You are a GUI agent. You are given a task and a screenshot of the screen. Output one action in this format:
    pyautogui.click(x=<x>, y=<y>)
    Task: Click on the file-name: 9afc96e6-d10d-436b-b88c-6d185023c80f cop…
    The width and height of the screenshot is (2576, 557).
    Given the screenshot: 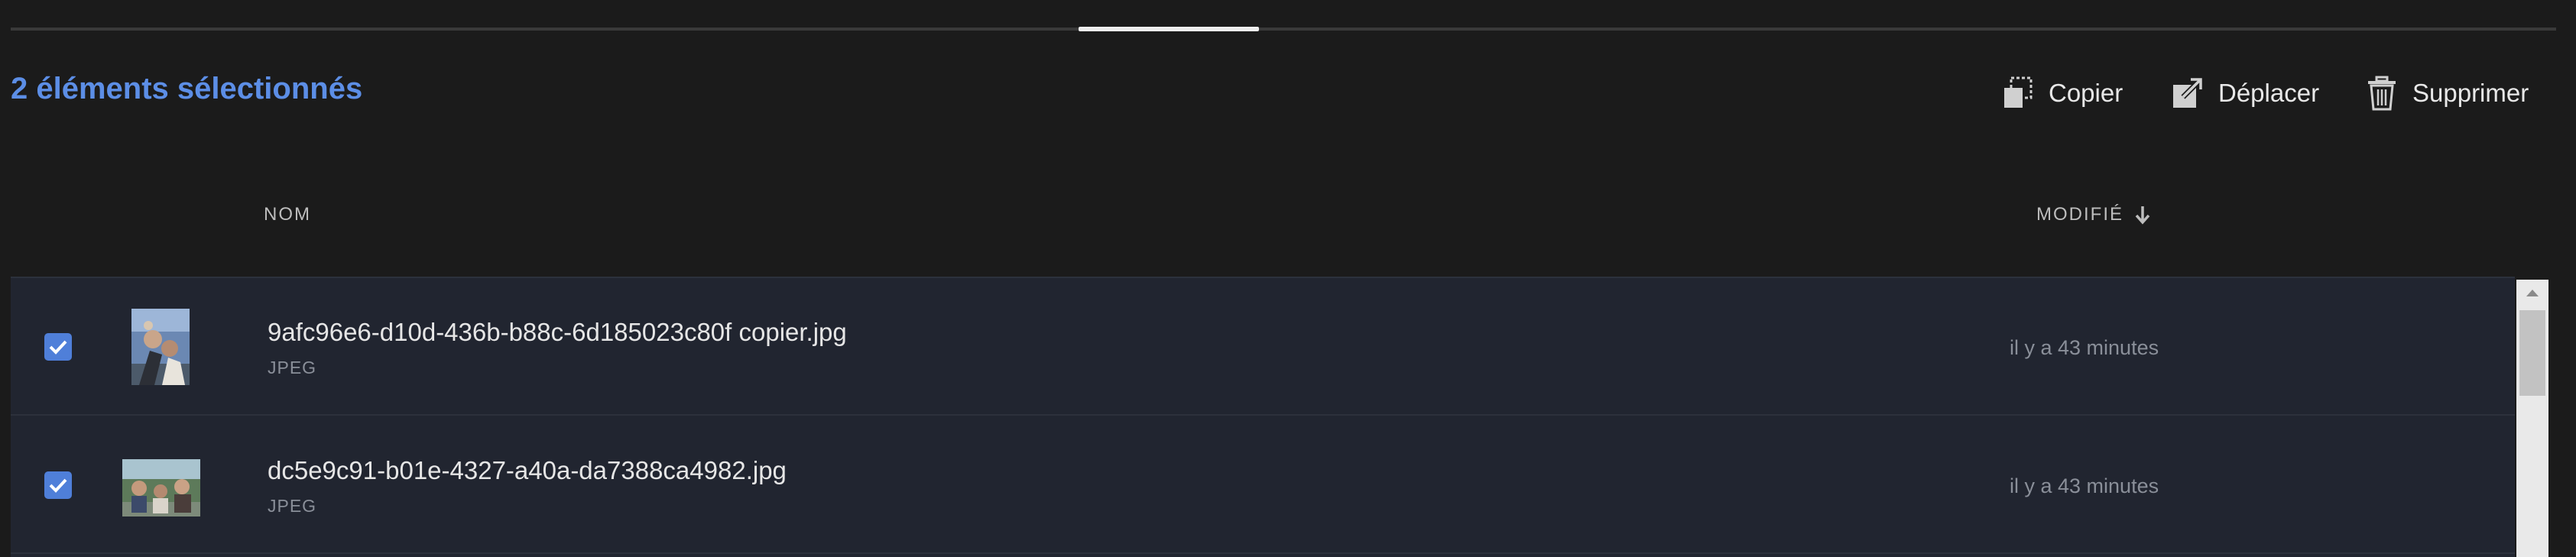 What is the action you would take?
    pyautogui.click(x=557, y=332)
    